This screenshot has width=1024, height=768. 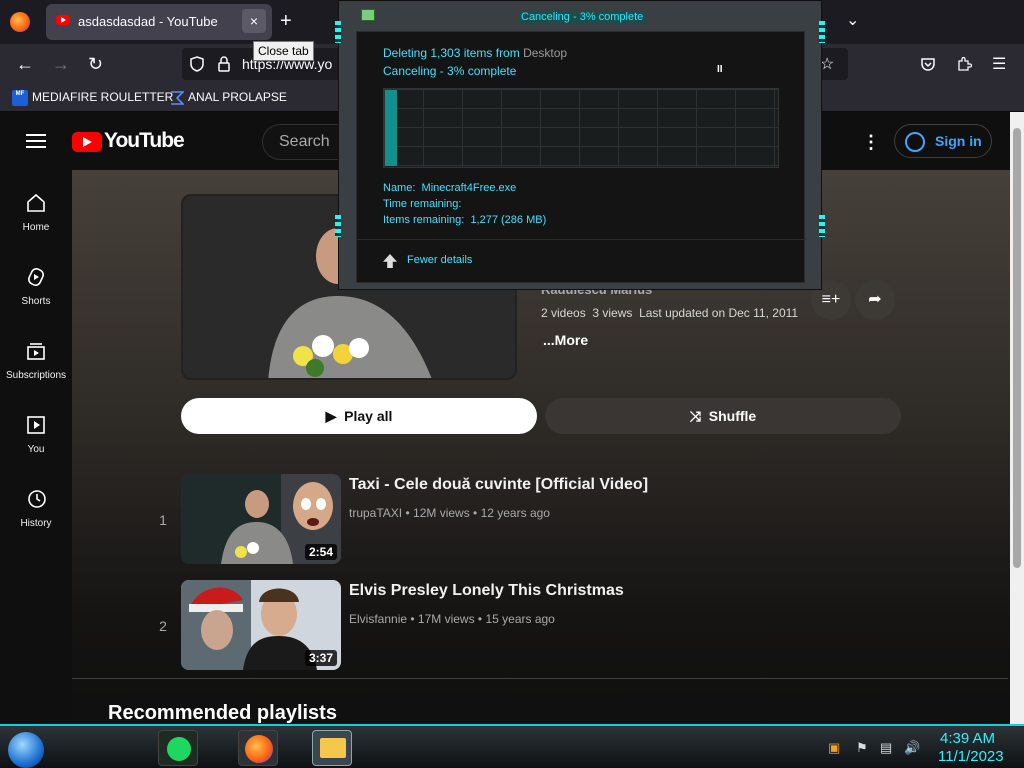 I want to click on mediafire-favicon-icon: MF, so click(x=20, y=98).